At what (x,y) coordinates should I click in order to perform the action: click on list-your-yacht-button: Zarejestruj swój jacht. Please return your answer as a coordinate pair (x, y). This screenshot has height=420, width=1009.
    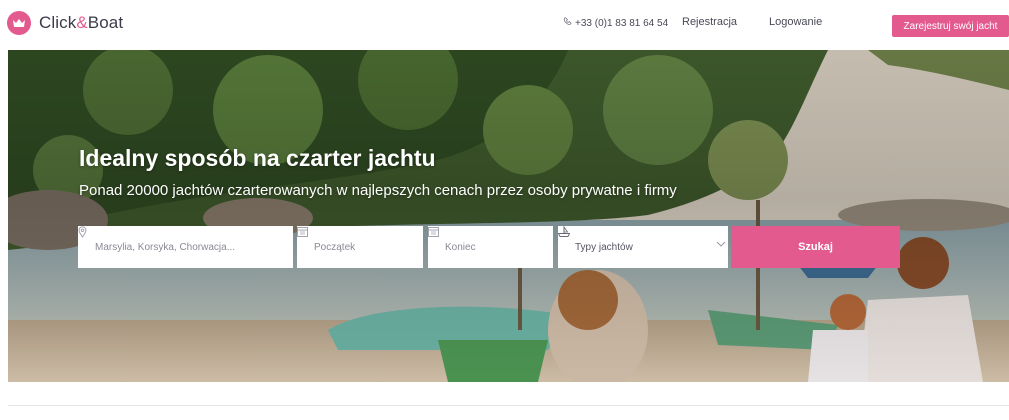
    Looking at the image, I should click on (950, 26).